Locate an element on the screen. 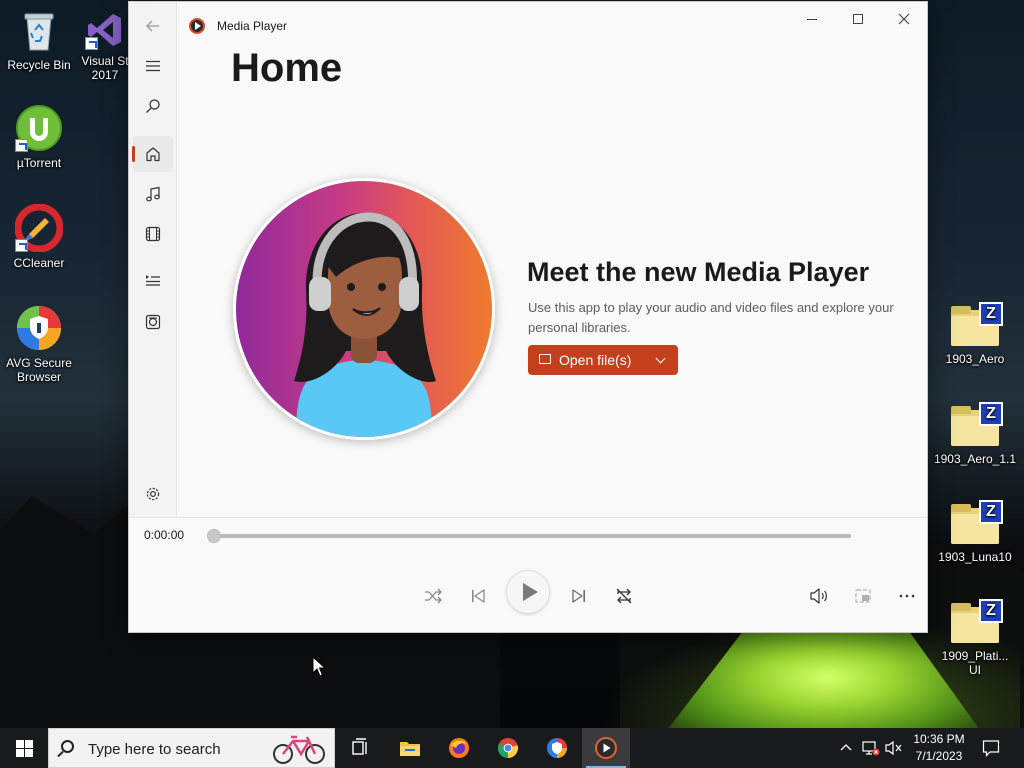 This screenshot has height=768, width=1024. desktop-icon-avg-secure-browser: AVG Secure Browser is located at coordinates (39, 344).